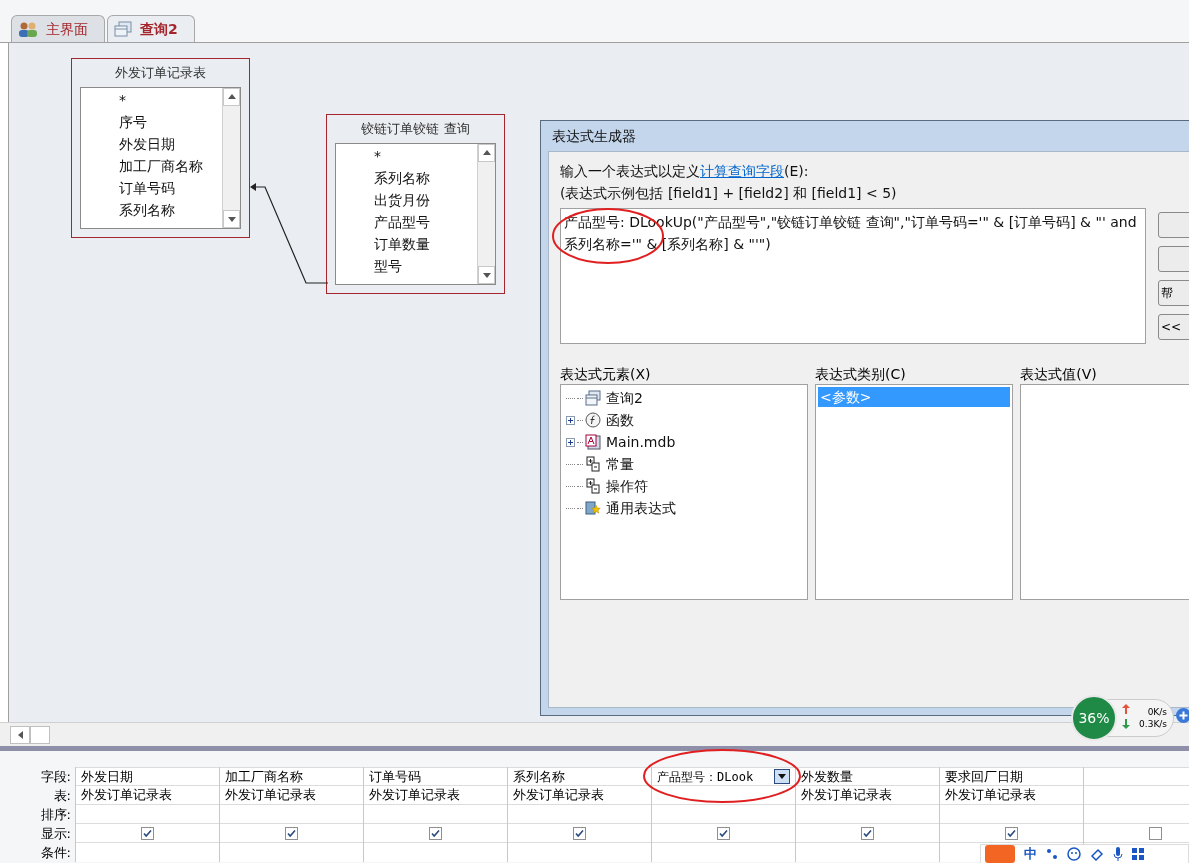 The image size is (1189, 863). Describe the element at coordinates (55, 815) in the screenshot. I see `row-label: 排序:` at that location.